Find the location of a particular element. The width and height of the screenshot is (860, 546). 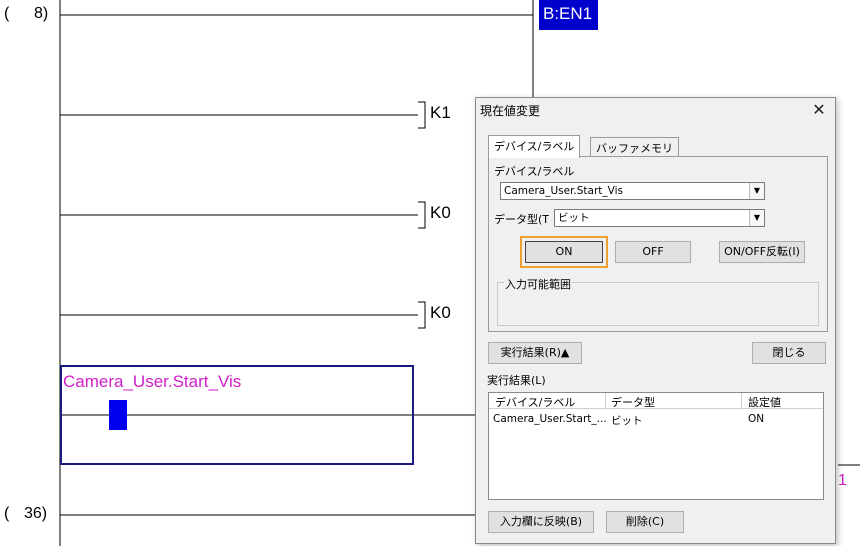

device-combobox: Camera_User.Start_Vis ▼ is located at coordinates (632, 191).